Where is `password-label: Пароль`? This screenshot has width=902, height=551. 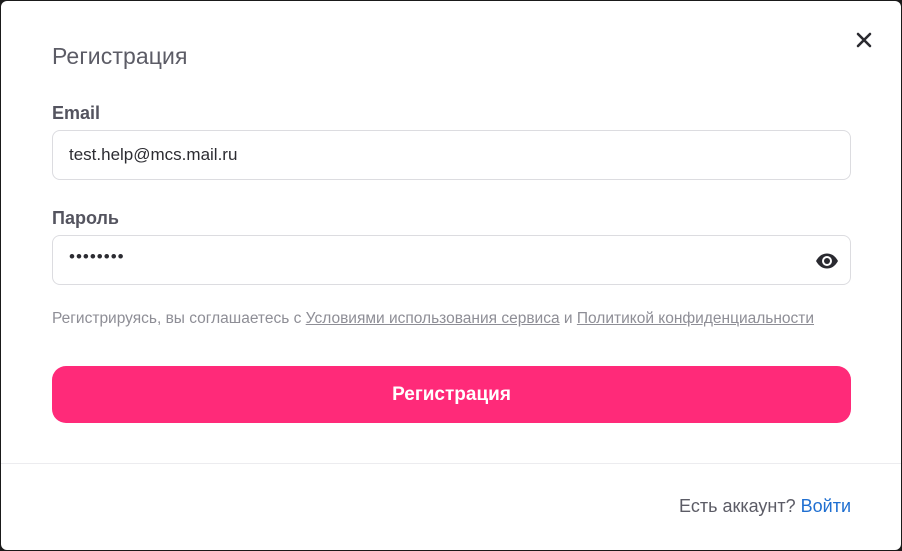
password-label: Пароль is located at coordinates (85, 218).